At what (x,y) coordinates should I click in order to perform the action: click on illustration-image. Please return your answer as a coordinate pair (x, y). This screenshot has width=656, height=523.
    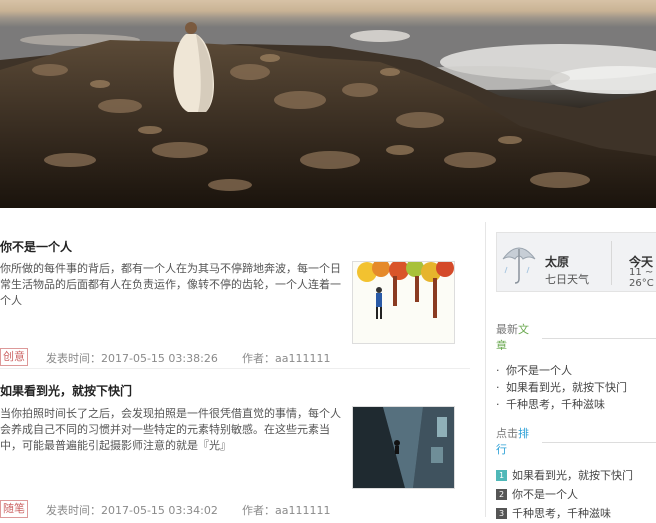
    Looking at the image, I should click on (403, 302).